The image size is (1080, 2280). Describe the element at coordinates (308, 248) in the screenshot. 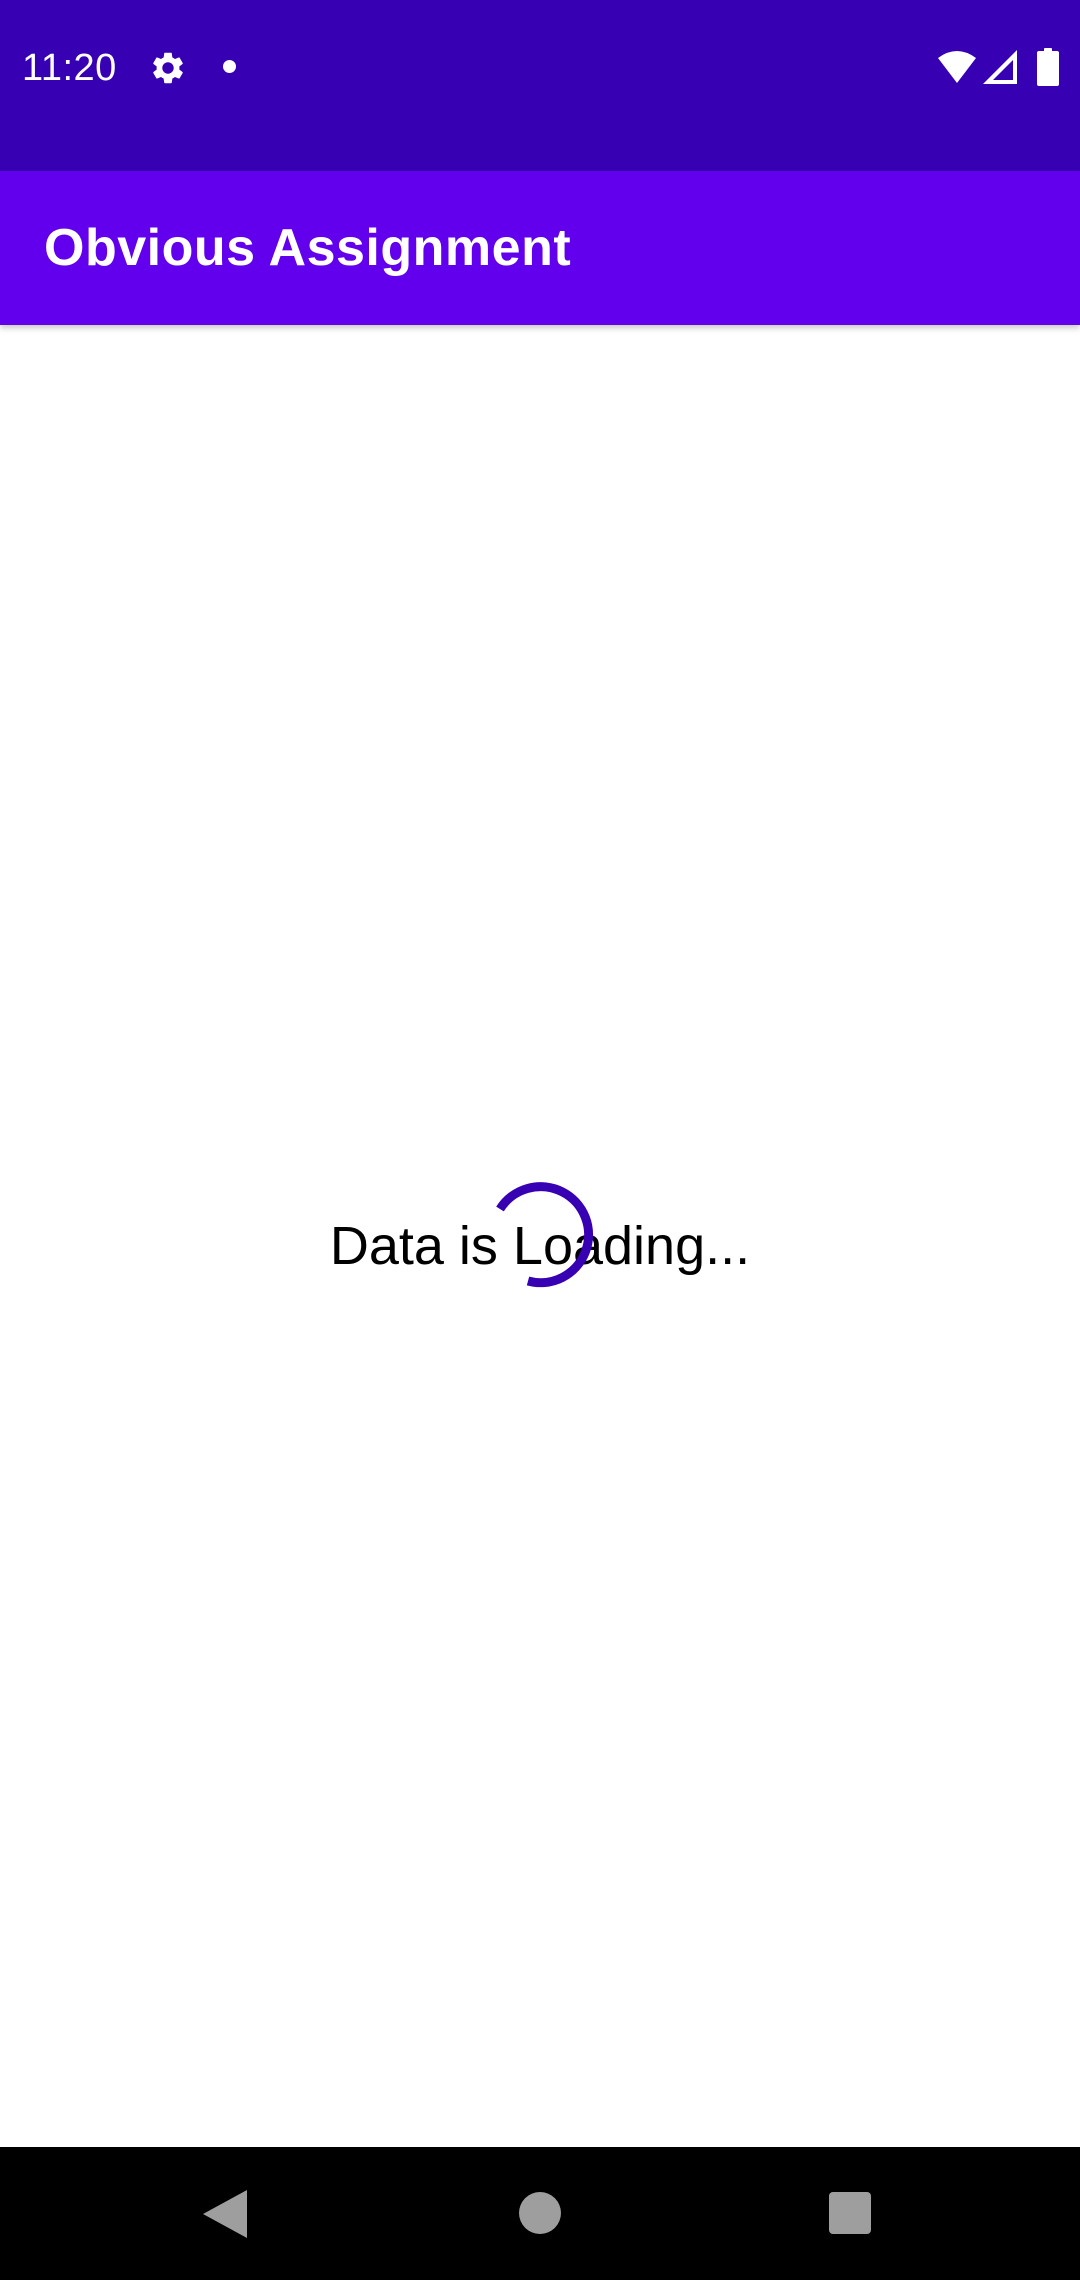

I see `app-title: Obvious Assignment` at that location.